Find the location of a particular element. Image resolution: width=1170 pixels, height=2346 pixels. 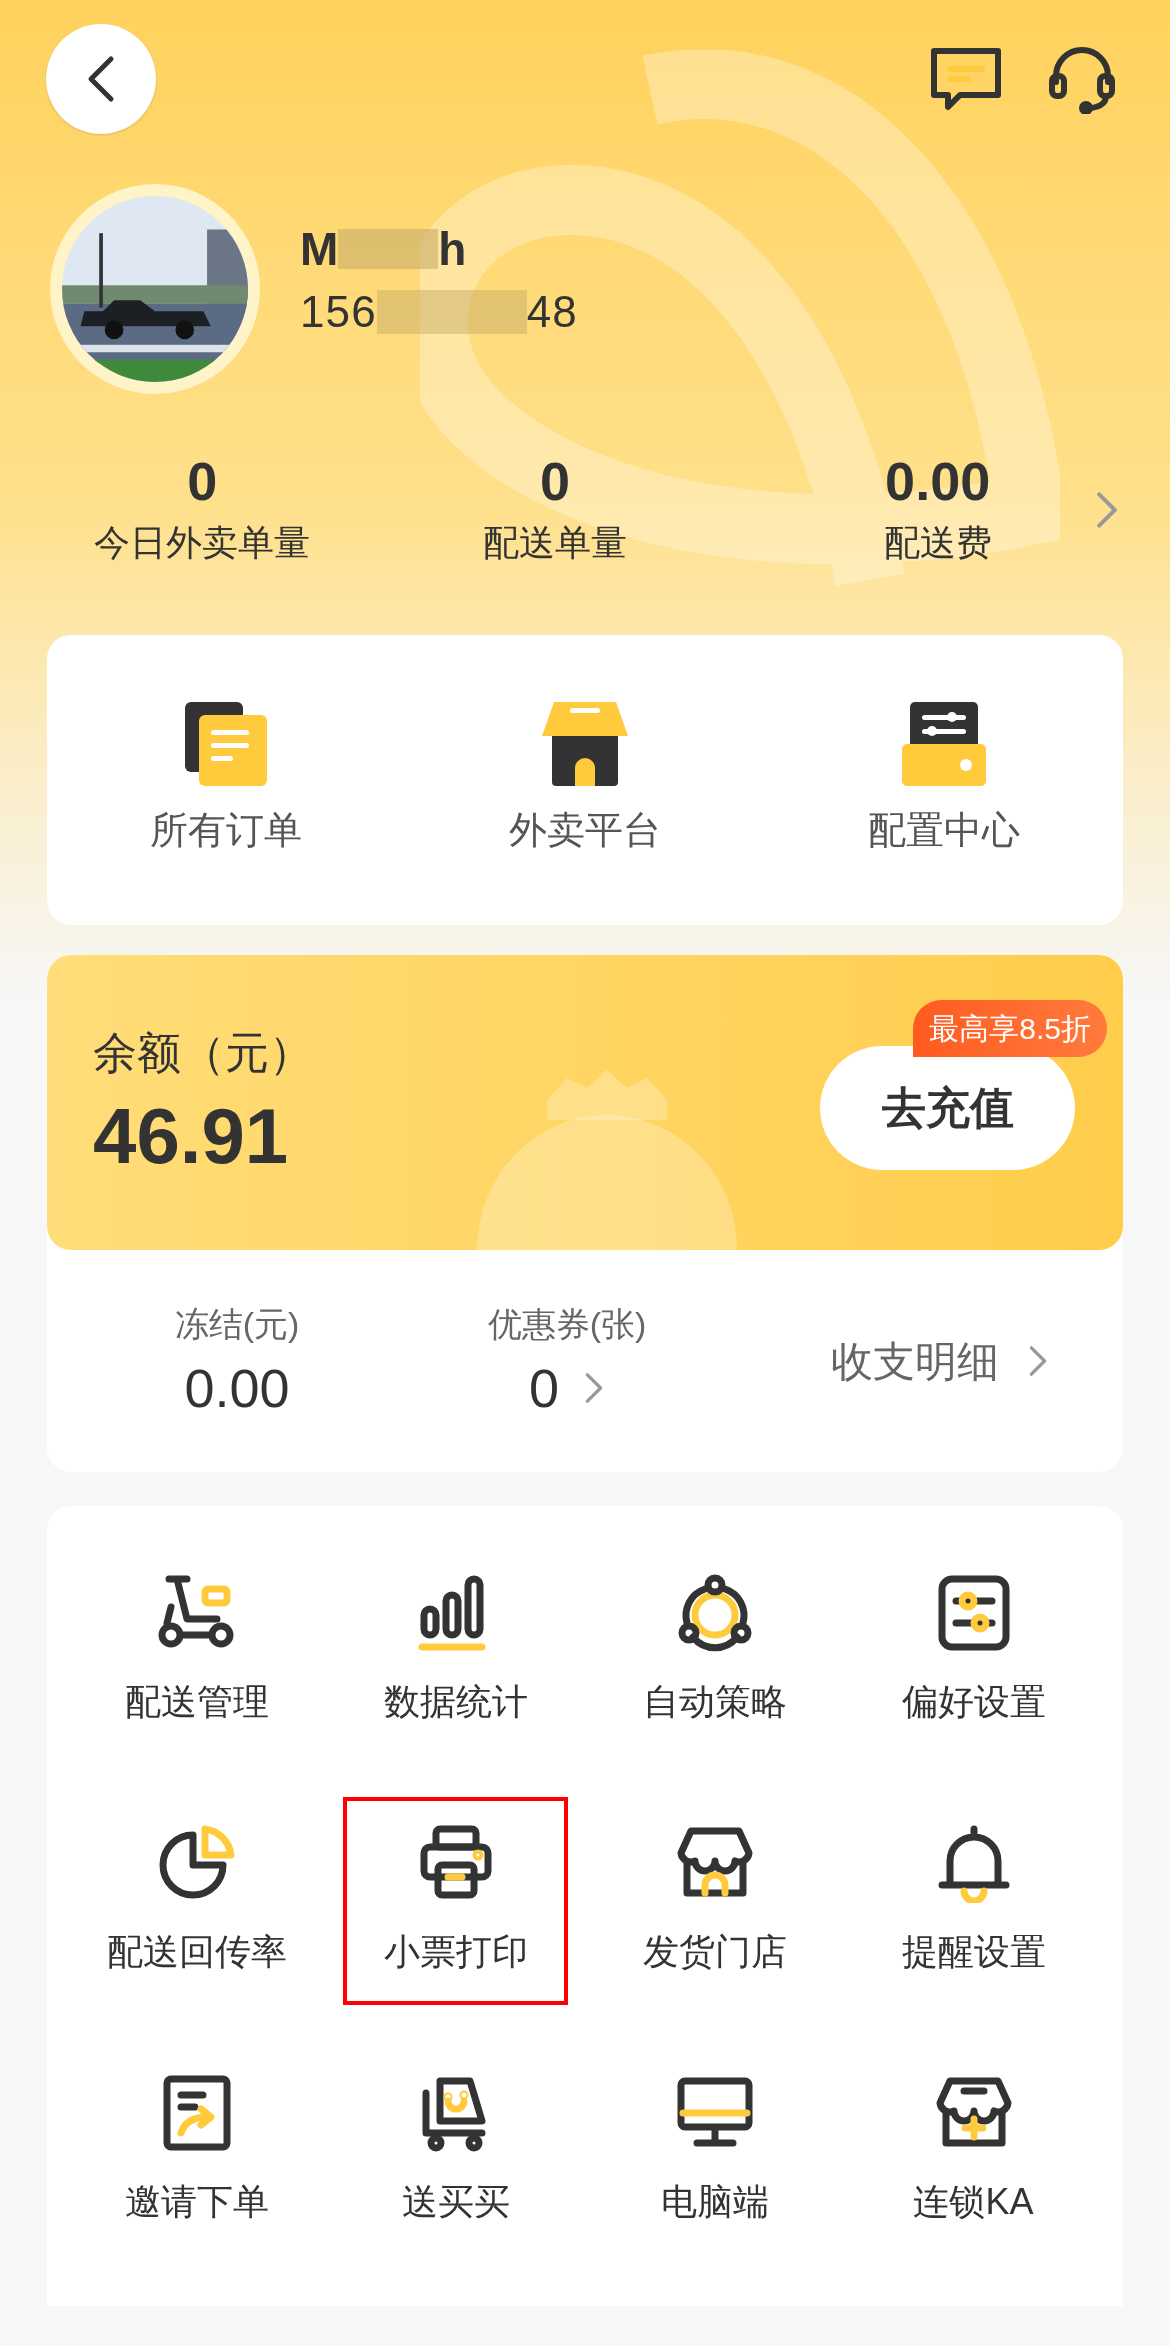

wallet-label: 优惠券(张) is located at coordinates (567, 1324).